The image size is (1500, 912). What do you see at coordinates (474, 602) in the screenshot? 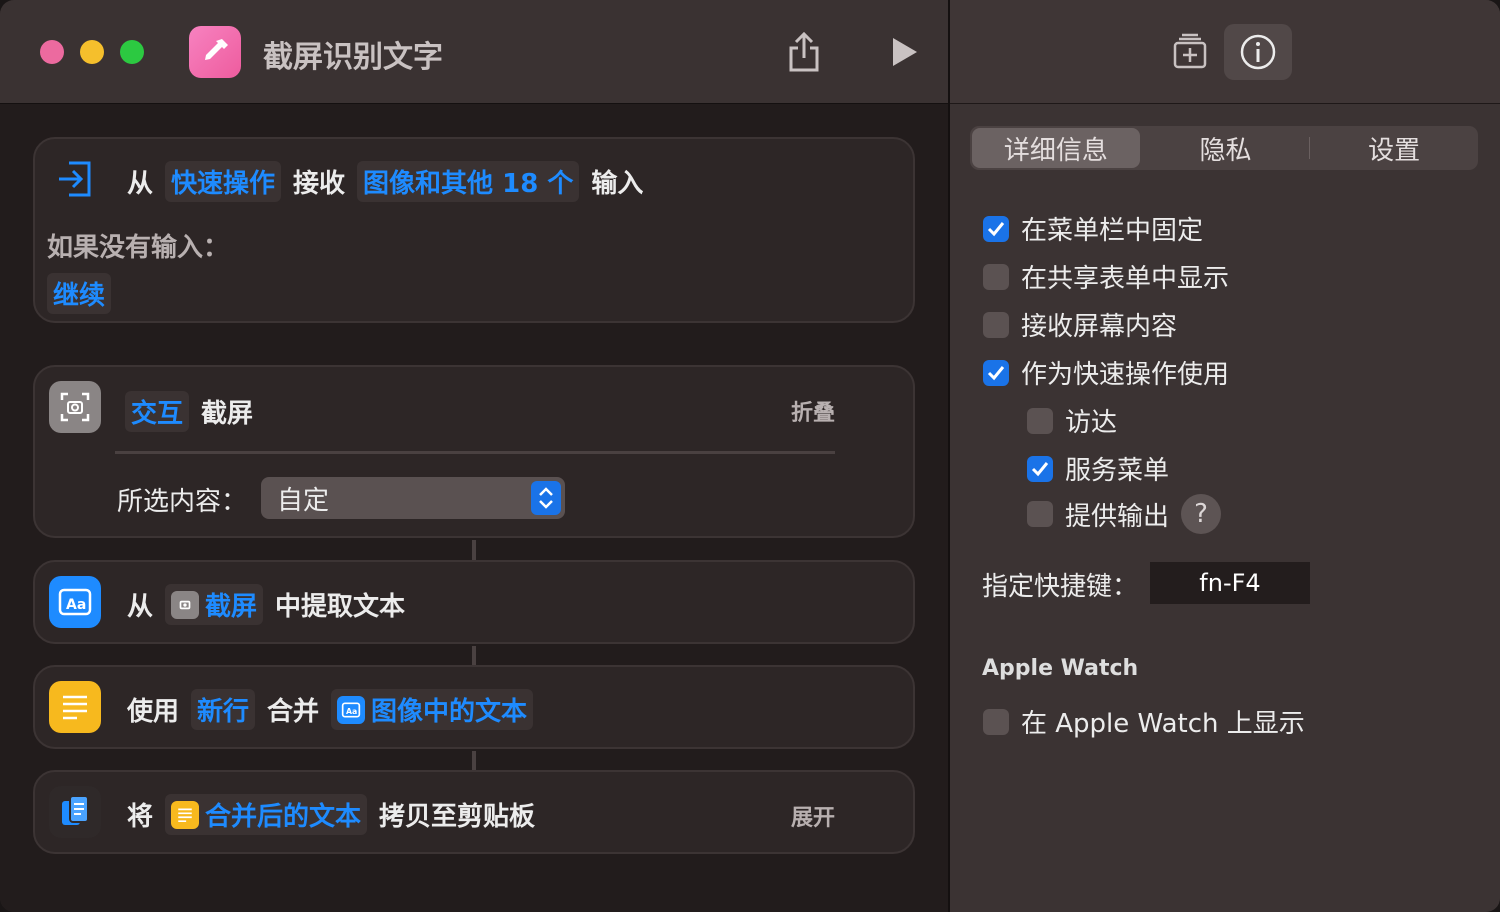
I see `extract-text-action: Aa 从 截屏 中提取文本` at bounding box center [474, 602].